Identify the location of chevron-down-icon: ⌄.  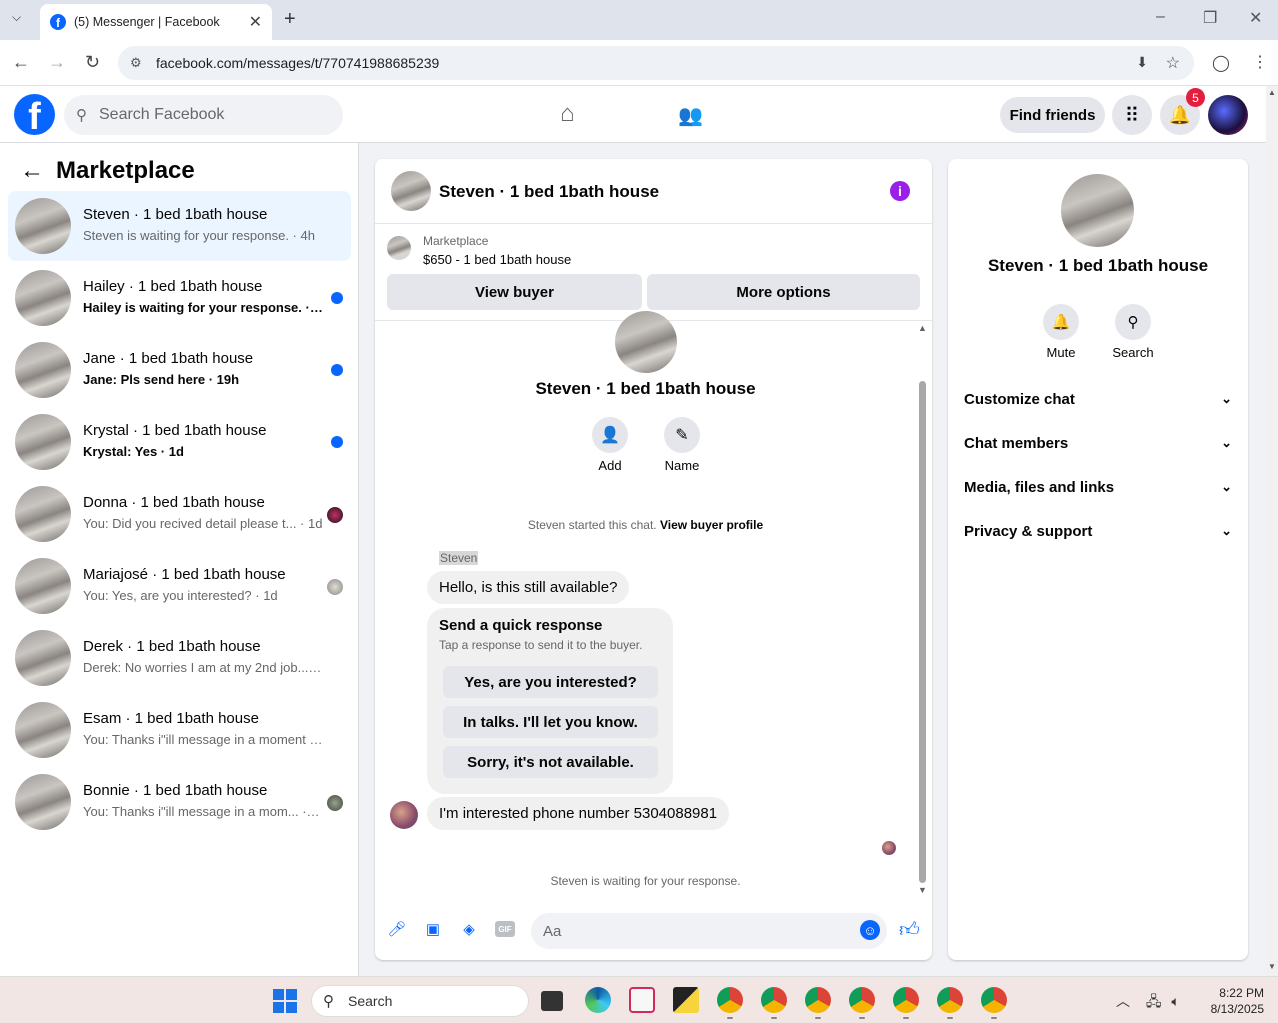
(1226, 486).